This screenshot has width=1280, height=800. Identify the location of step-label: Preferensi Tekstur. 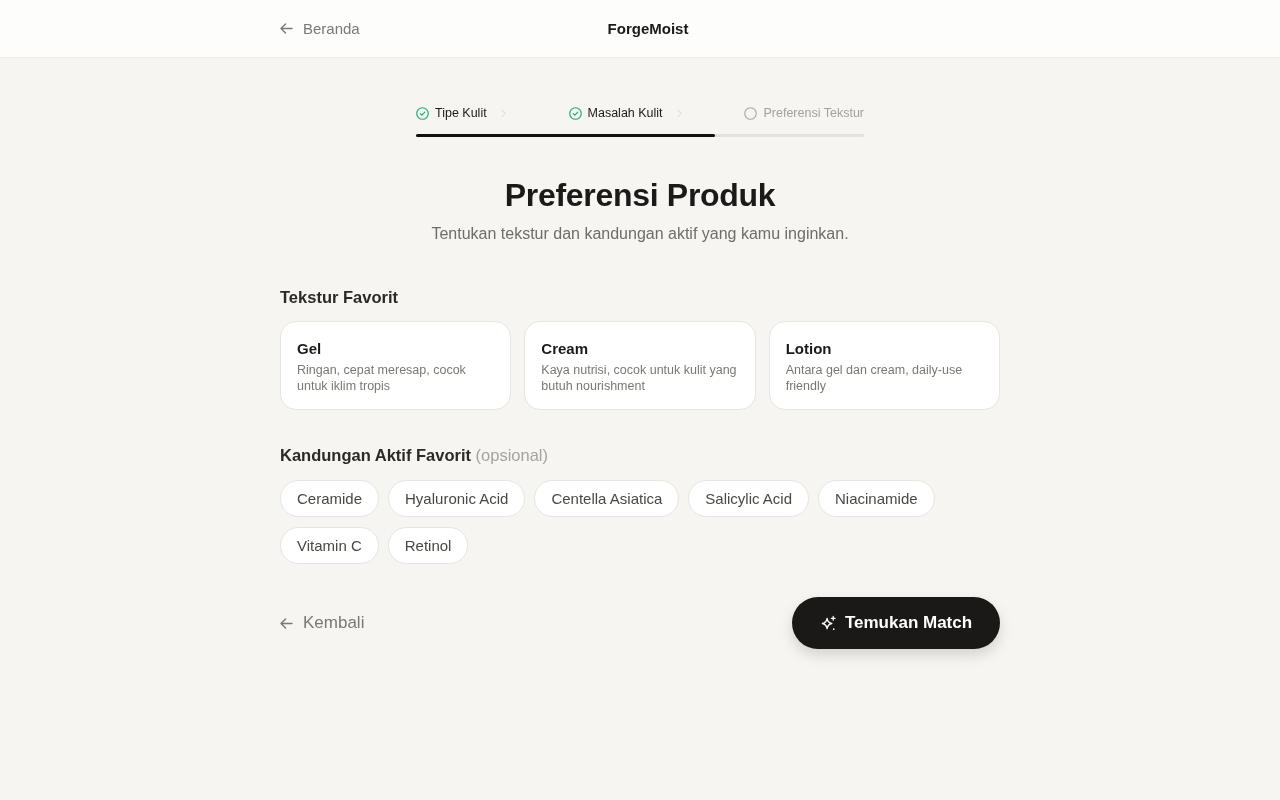
(813, 113).